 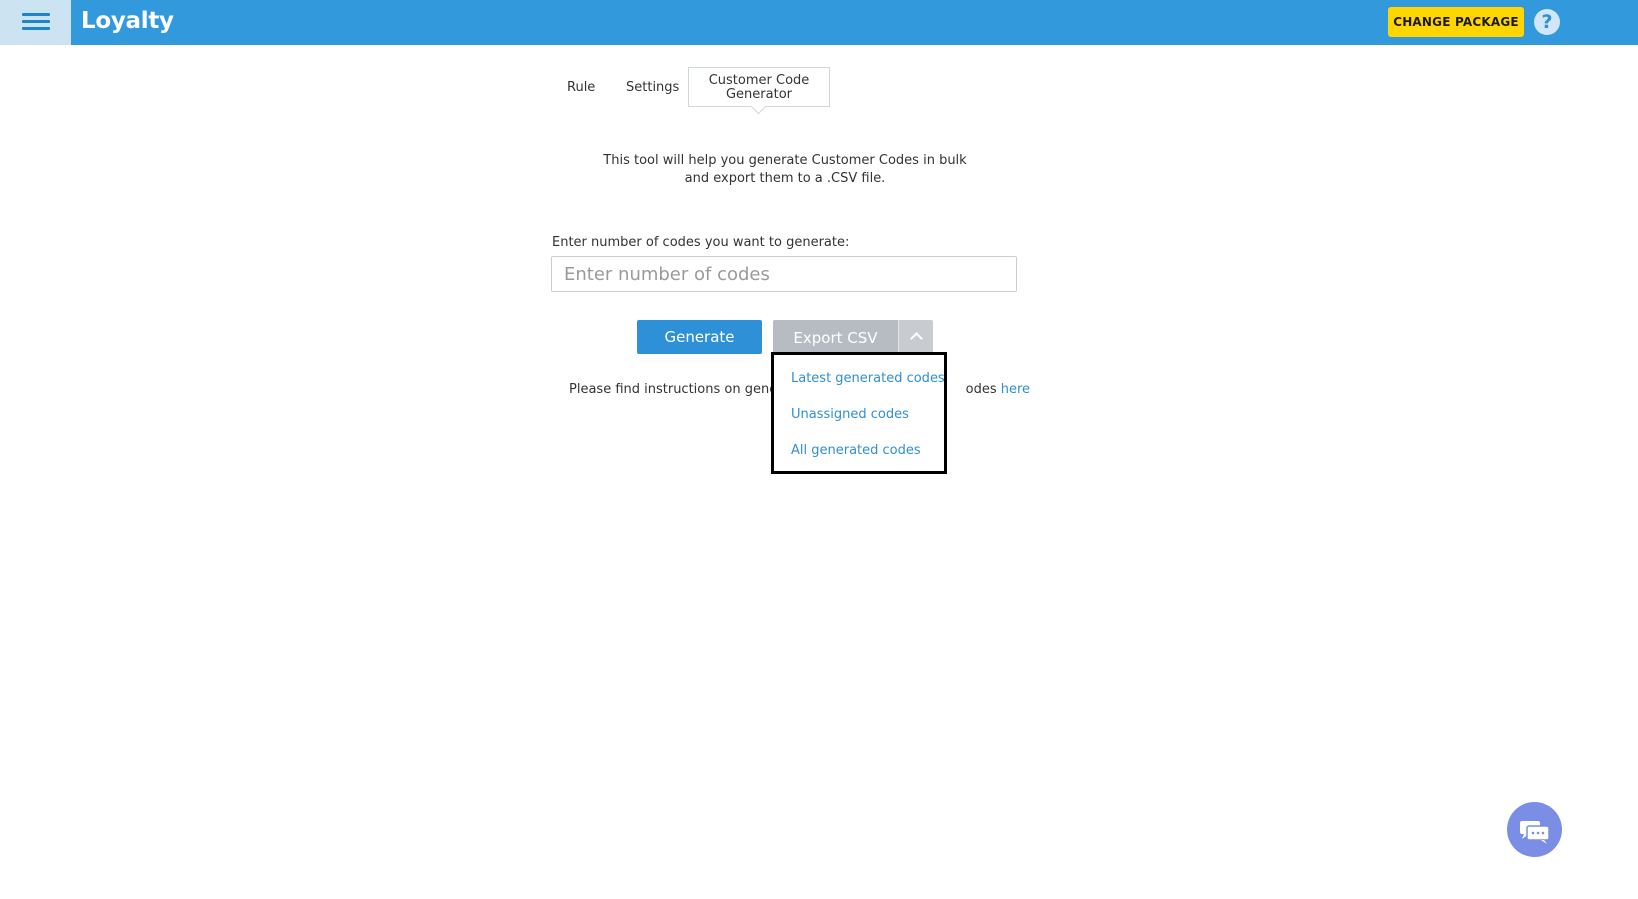 I want to click on tab-settings: Settings, so click(x=652, y=87).